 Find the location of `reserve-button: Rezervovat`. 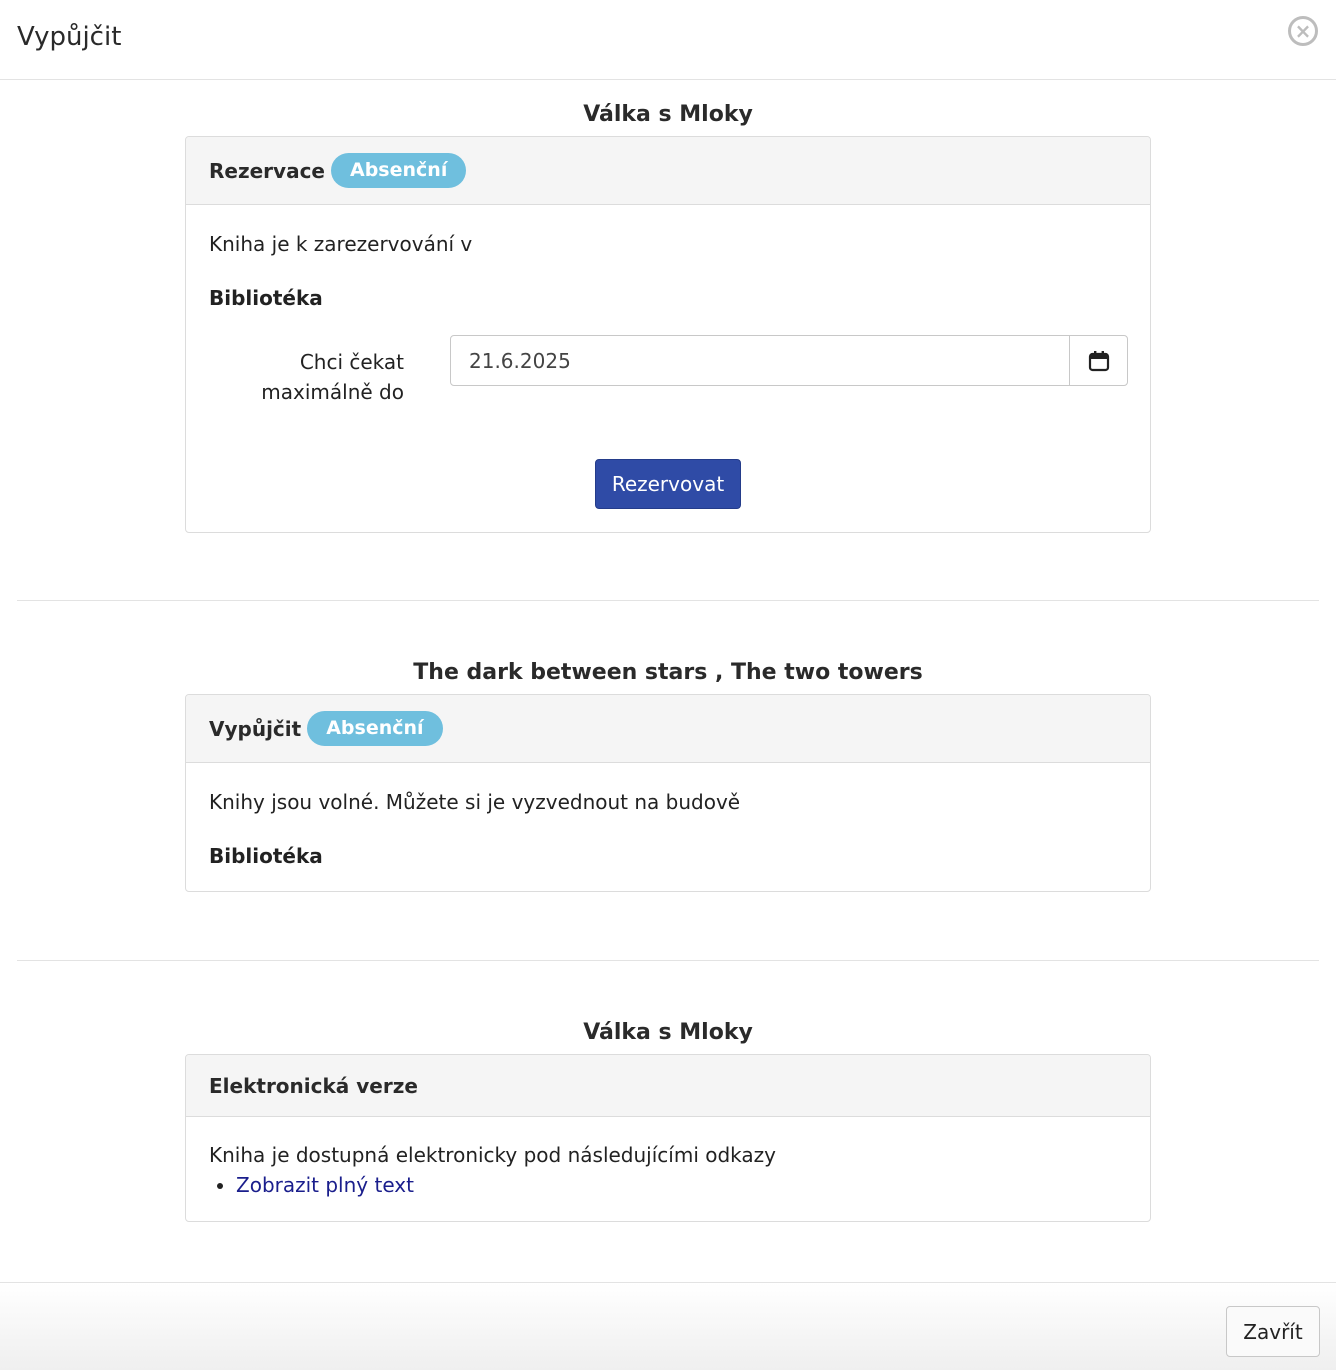

reserve-button: Rezervovat is located at coordinates (668, 484).